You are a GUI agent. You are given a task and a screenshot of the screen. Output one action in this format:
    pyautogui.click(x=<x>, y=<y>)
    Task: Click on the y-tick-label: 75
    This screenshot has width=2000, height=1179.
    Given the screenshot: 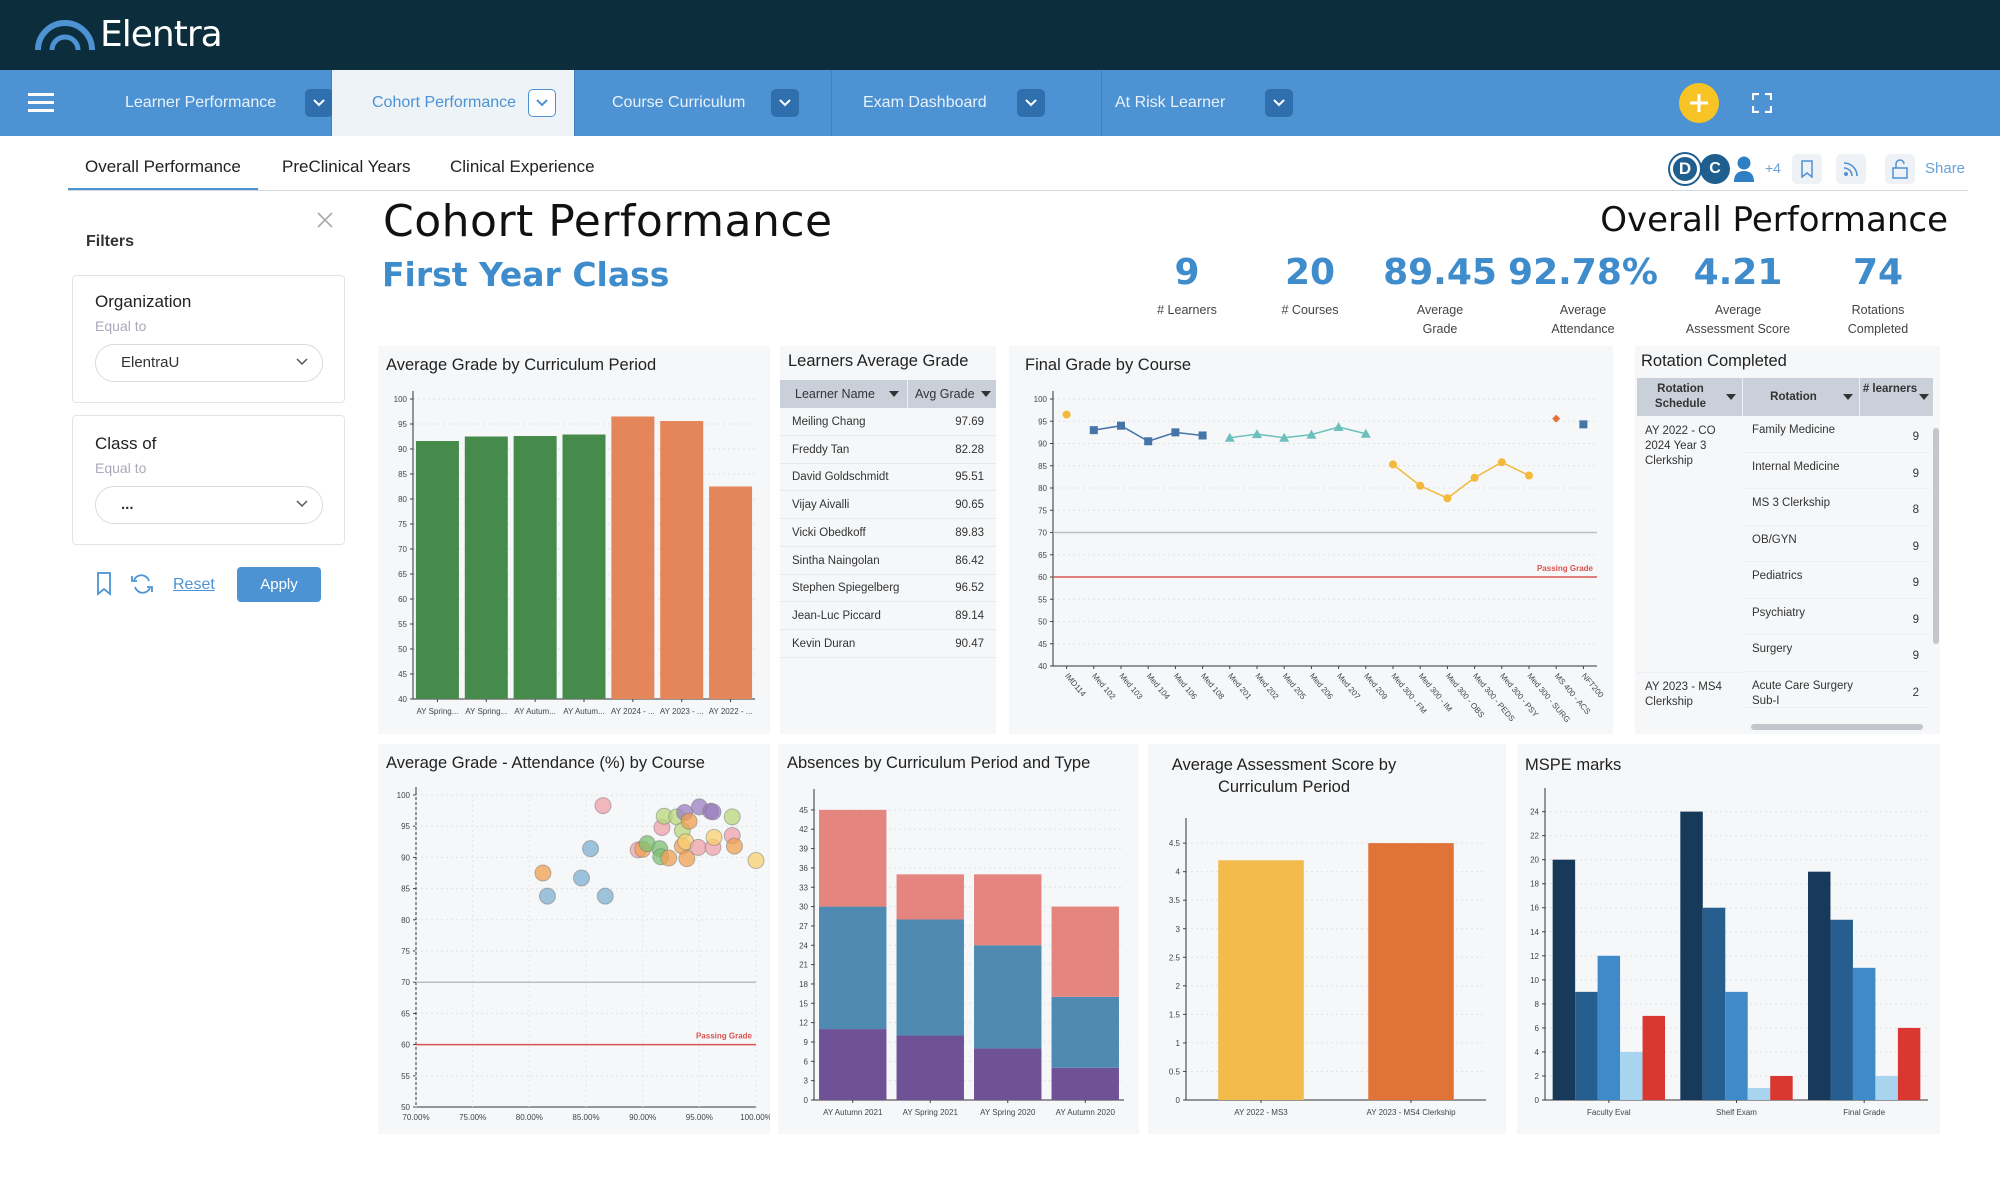 What is the action you would take?
    pyautogui.click(x=1042, y=510)
    